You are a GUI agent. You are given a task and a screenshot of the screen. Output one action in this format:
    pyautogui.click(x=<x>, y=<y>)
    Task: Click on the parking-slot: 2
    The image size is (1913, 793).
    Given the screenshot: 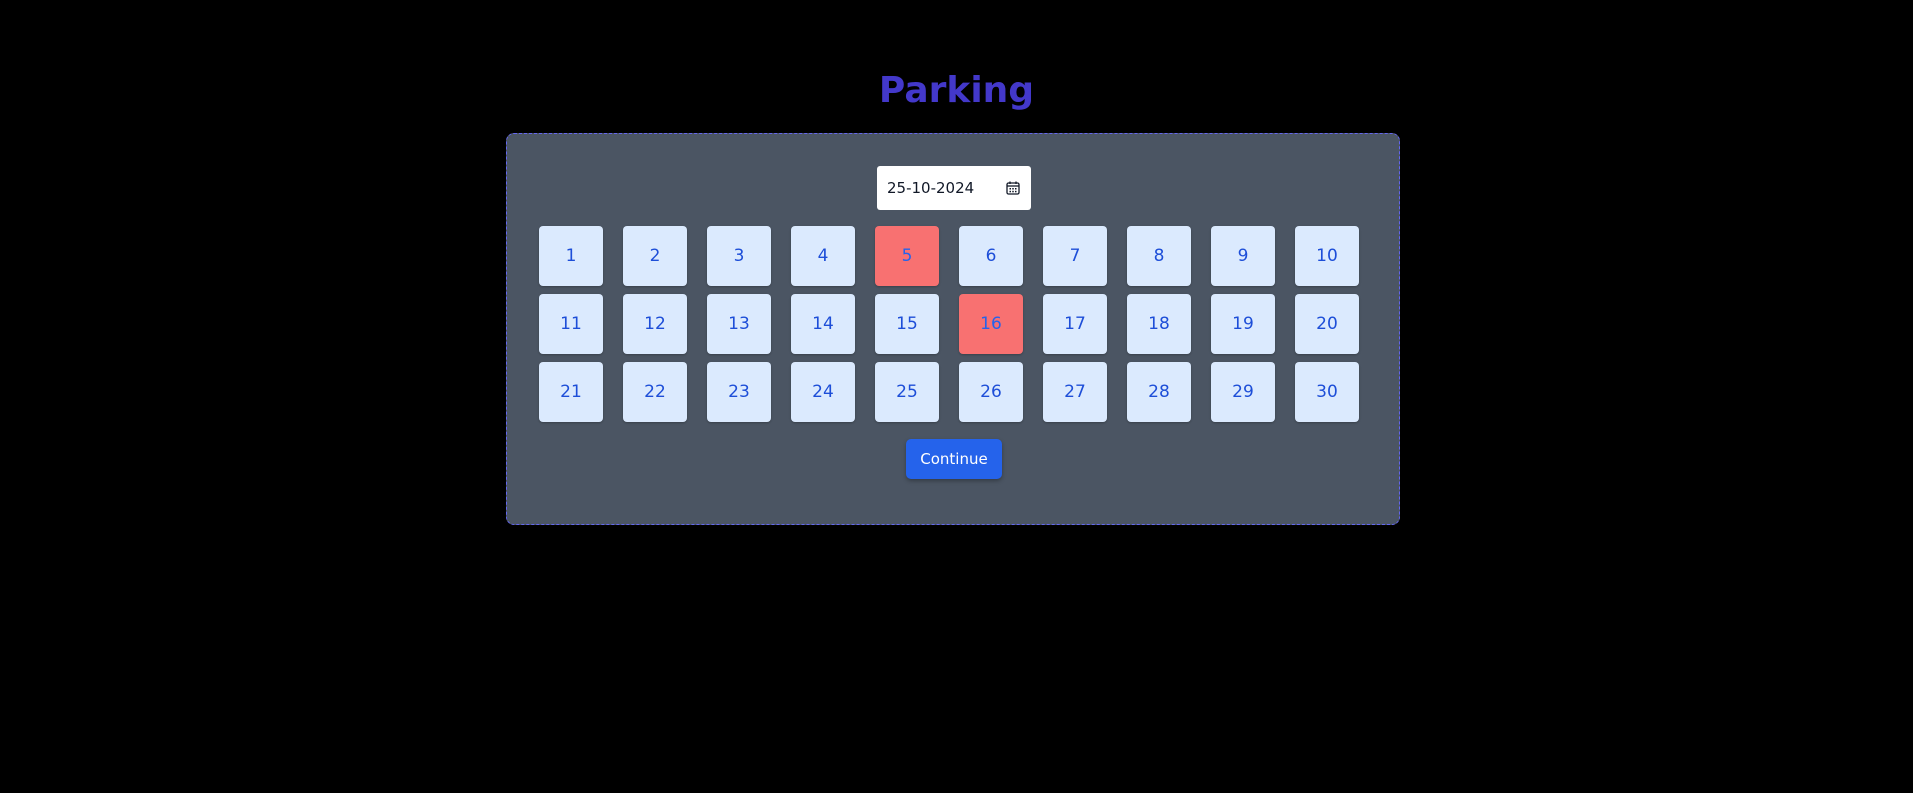 What is the action you would take?
    pyautogui.click(x=655, y=256)
    